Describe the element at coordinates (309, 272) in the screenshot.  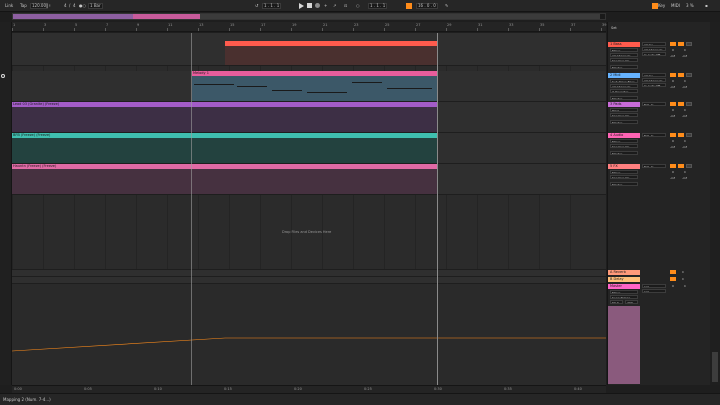
I see `return-lane-a` at that location.